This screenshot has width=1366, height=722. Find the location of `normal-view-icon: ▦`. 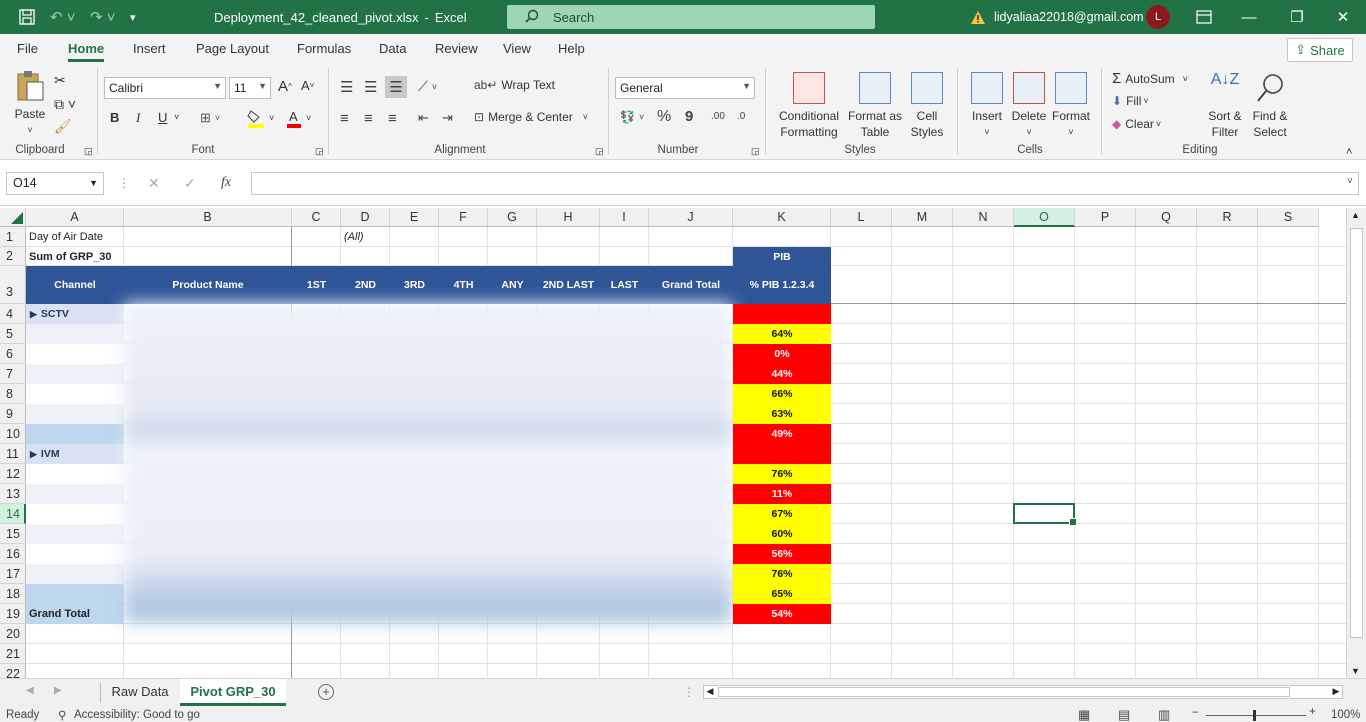

normal-view-icon: ▦ is located at coordinates (1084, 714).